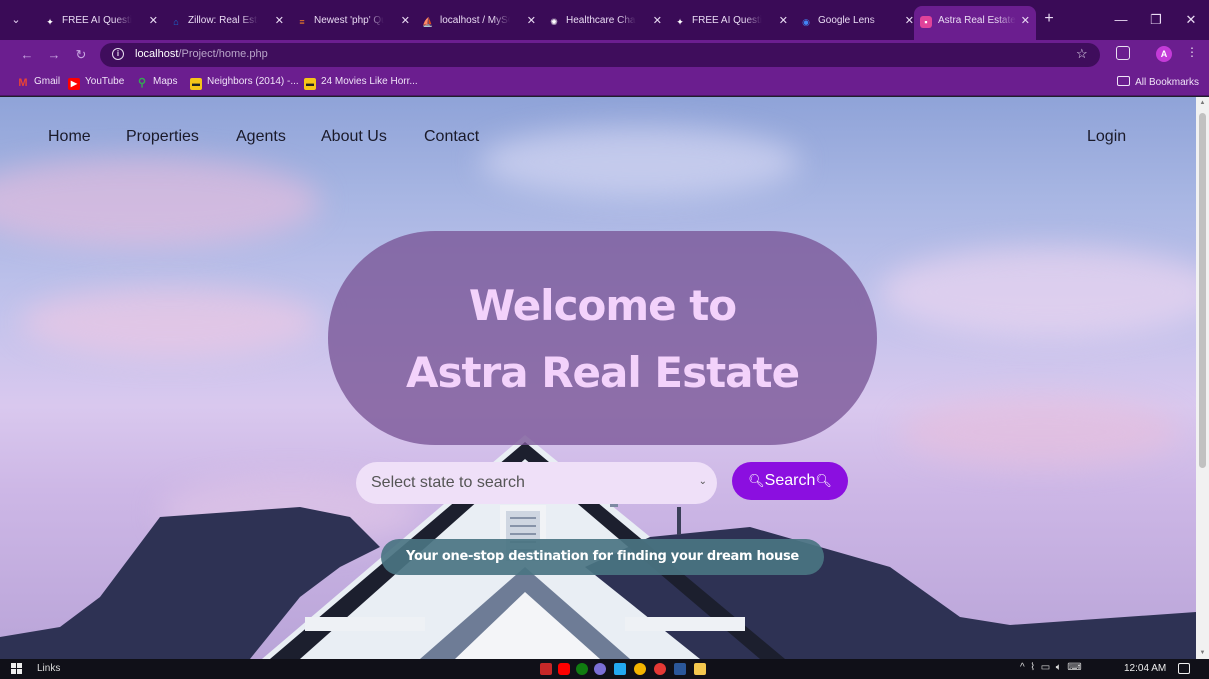 Image resolution: width=1209 pixels, height=679 pixels. Describe the element at coordinates (1164, 54) in the screenshot. I see `profile-avatar: A` at that location.